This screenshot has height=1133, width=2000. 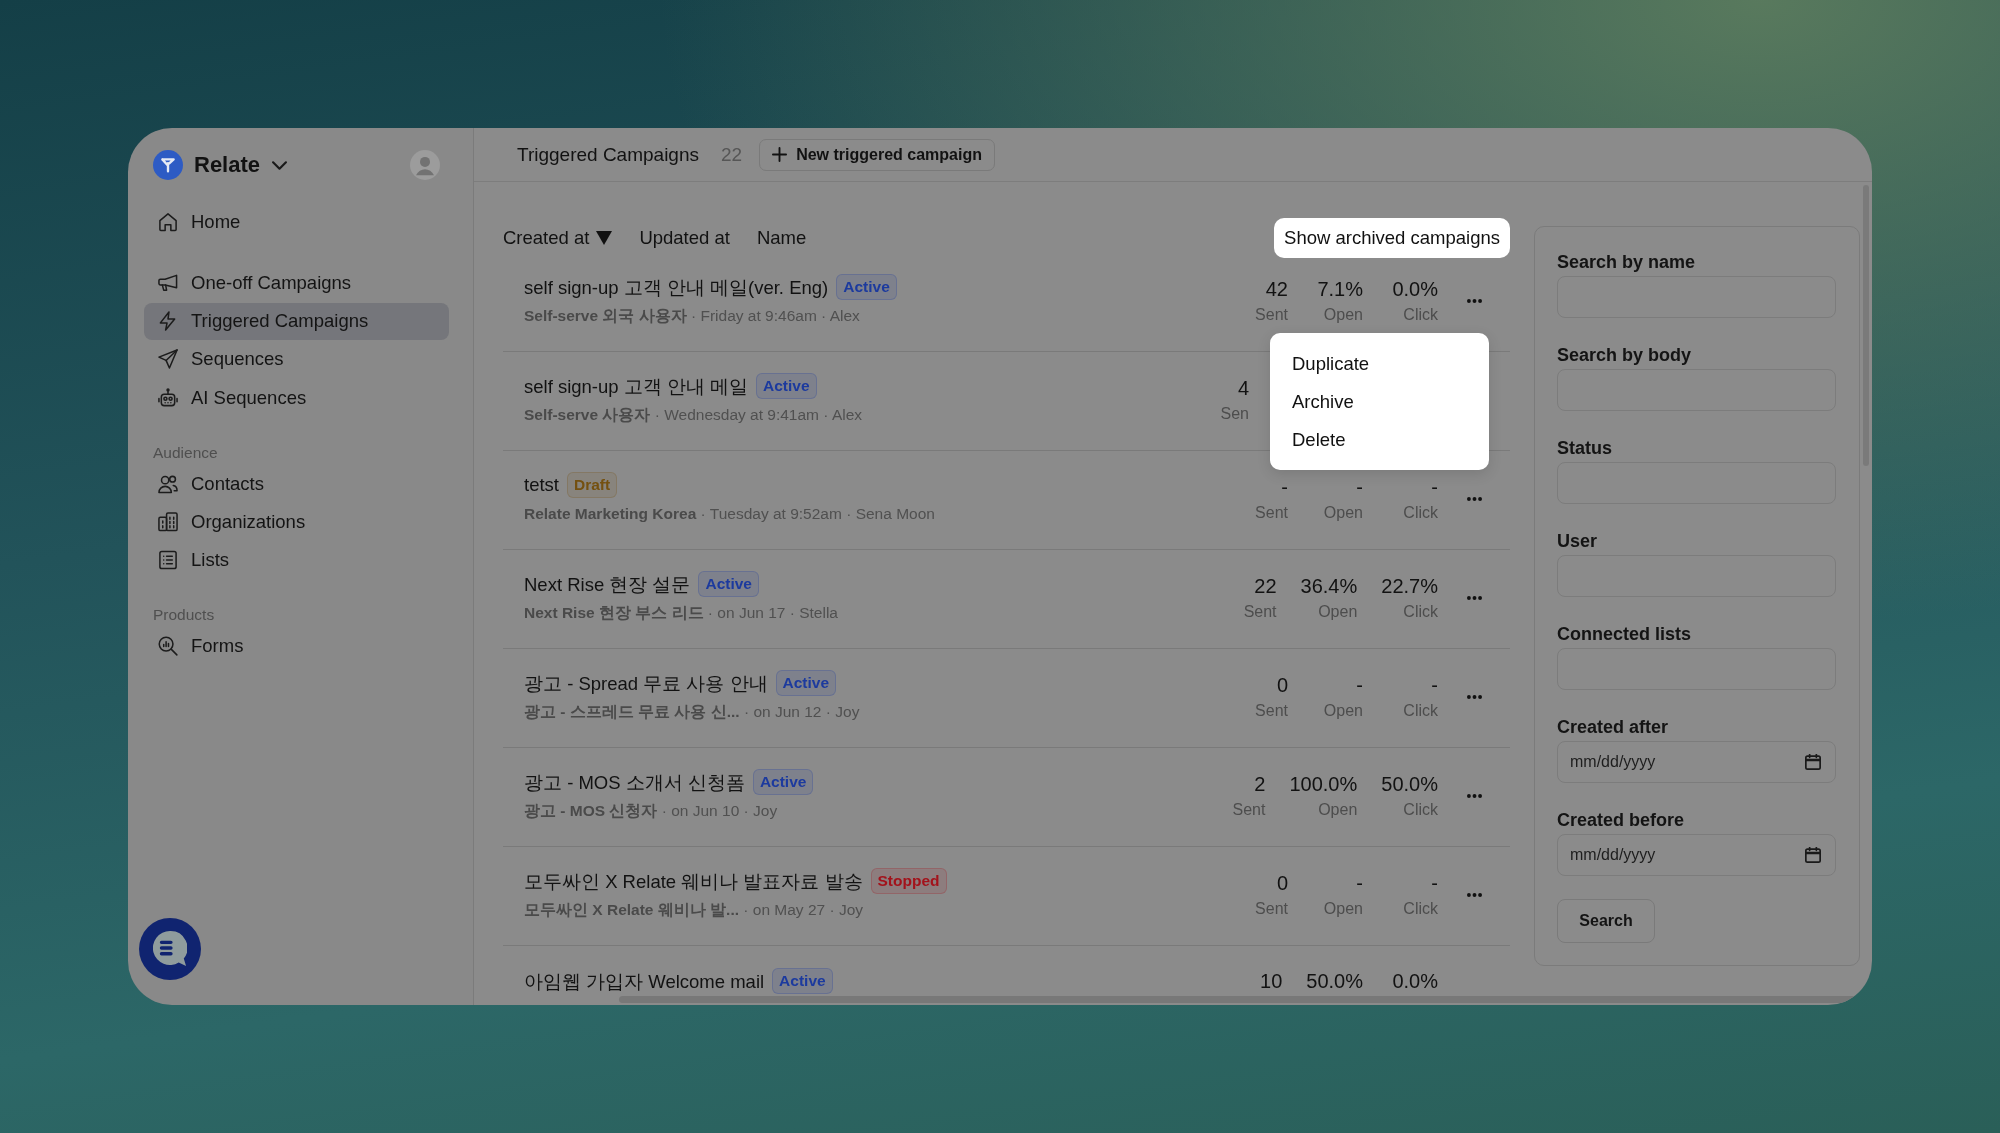 What do you see at coordinates (604, 238) in the screenshot?
I see `sort-descending-icon` at bounding box center [604, 238].